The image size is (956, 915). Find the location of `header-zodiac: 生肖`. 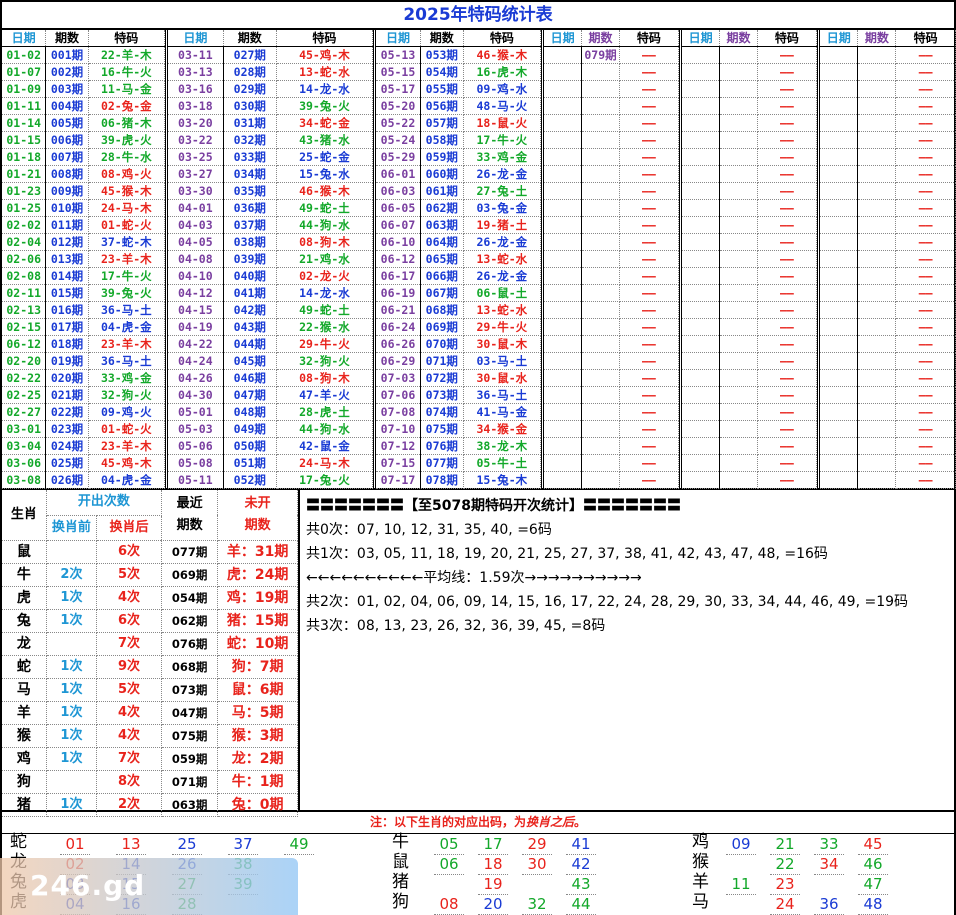

header-zodiac: 生肖 is located at coordinates (24, 515).